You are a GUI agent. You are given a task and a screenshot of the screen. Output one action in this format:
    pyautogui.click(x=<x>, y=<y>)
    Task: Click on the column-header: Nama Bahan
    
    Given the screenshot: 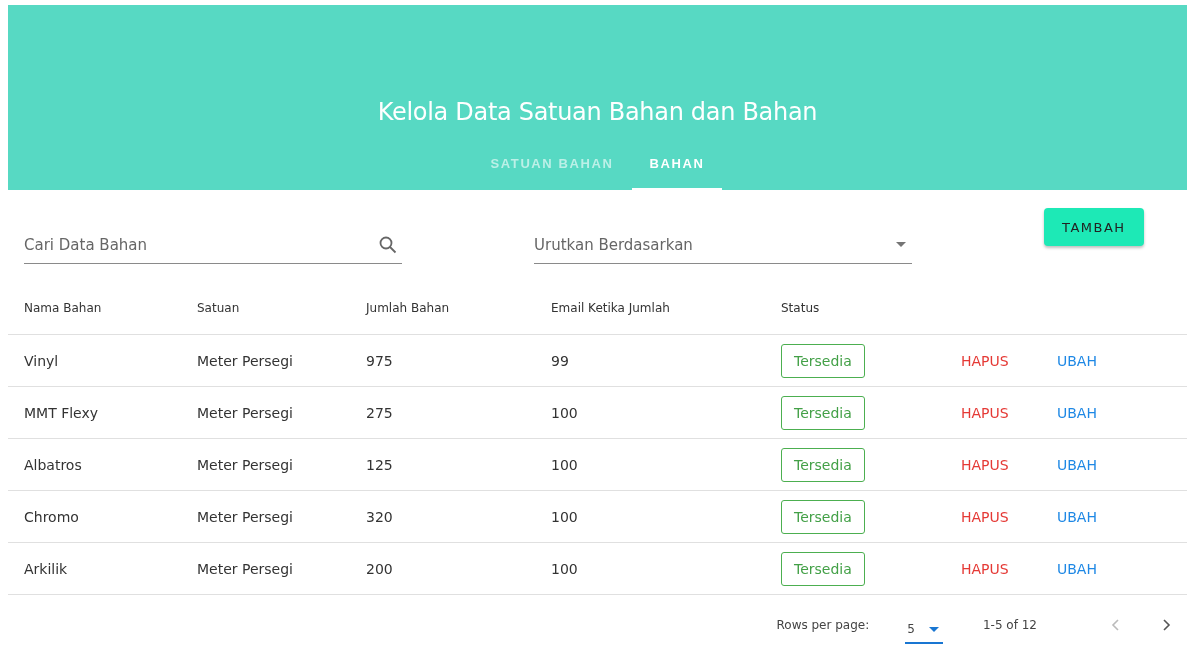 What is the action you would take?
    pyautogui.click(x=63, y=308)
    